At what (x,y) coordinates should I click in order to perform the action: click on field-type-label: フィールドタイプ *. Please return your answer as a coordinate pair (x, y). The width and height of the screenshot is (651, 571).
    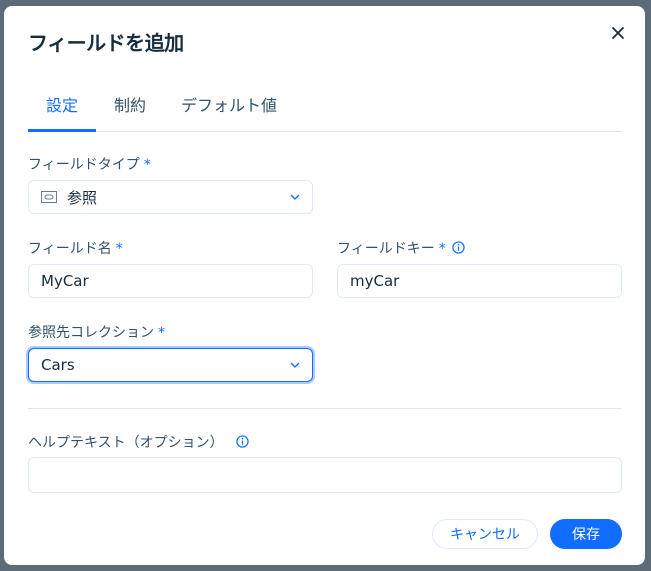
    Looking at the image, I should click on (89, 164).